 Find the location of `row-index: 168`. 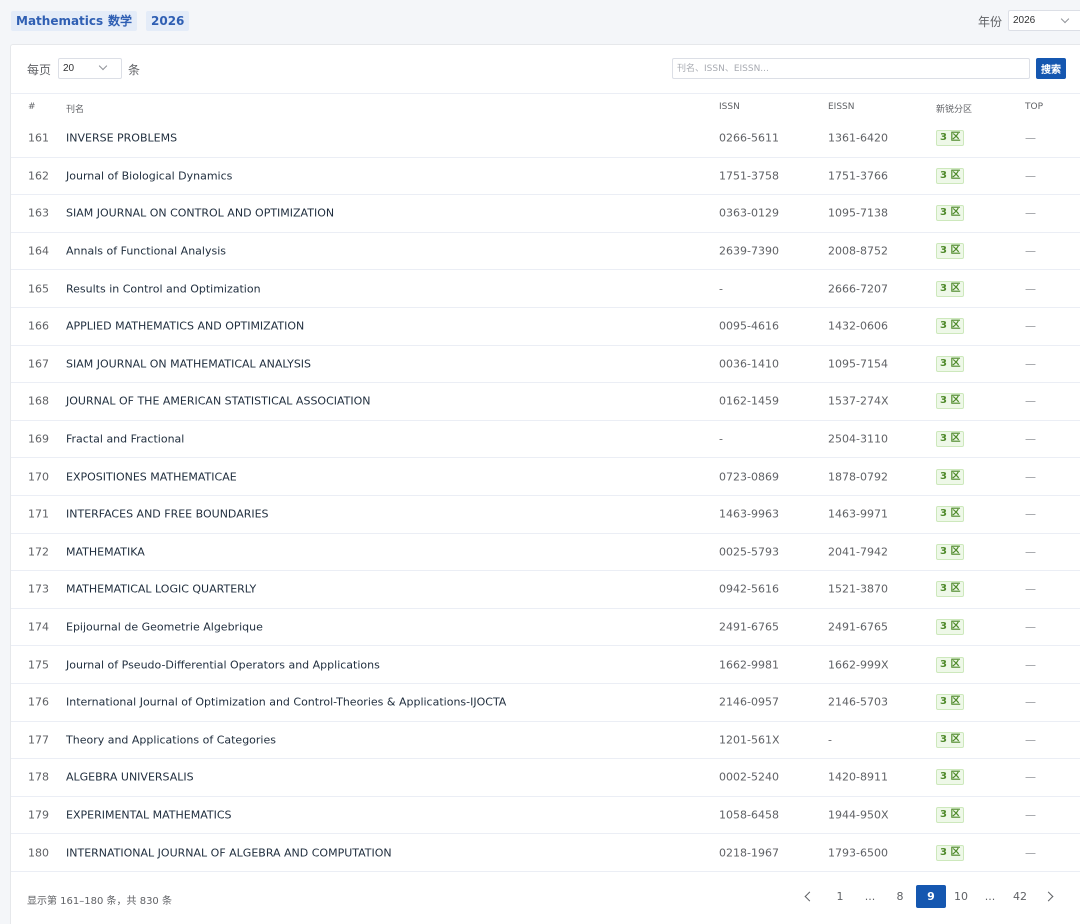

row-index: 168 is located at coordinates (38, 401).